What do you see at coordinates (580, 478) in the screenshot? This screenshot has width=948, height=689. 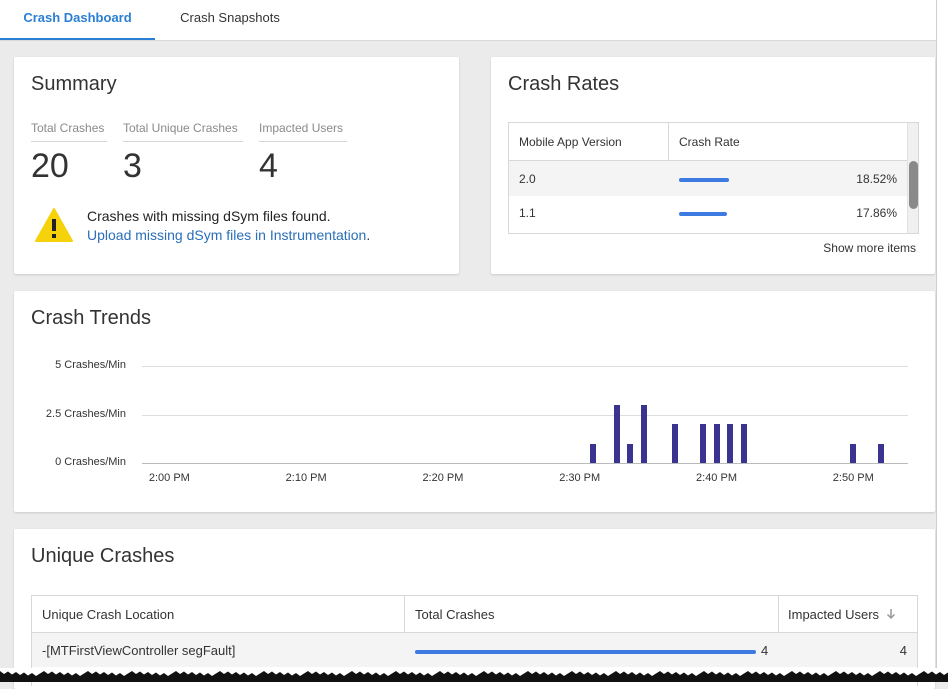 I see `x-tick-label: 2:30 PM` at bounding box center [580, 478].